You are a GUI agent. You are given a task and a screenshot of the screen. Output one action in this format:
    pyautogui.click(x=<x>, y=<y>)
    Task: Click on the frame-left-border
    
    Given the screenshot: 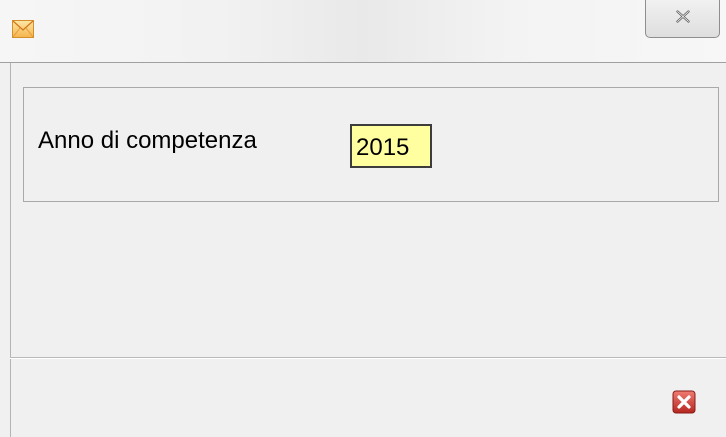 What is the action you would take?
    pyautogui.click(x=10, y=250)
    